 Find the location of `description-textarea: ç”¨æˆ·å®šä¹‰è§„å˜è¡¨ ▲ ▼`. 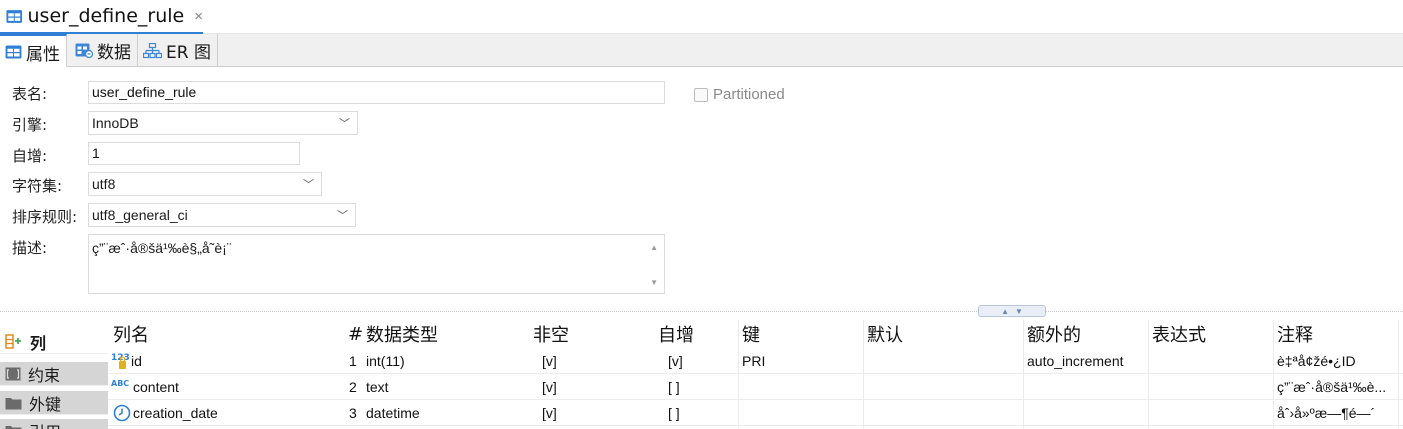

description-textarea: ç”¨æˆ·å®šä¹‰è§„å˜è¡¨ ▲ ▼ is located at coordinates (376, 264).